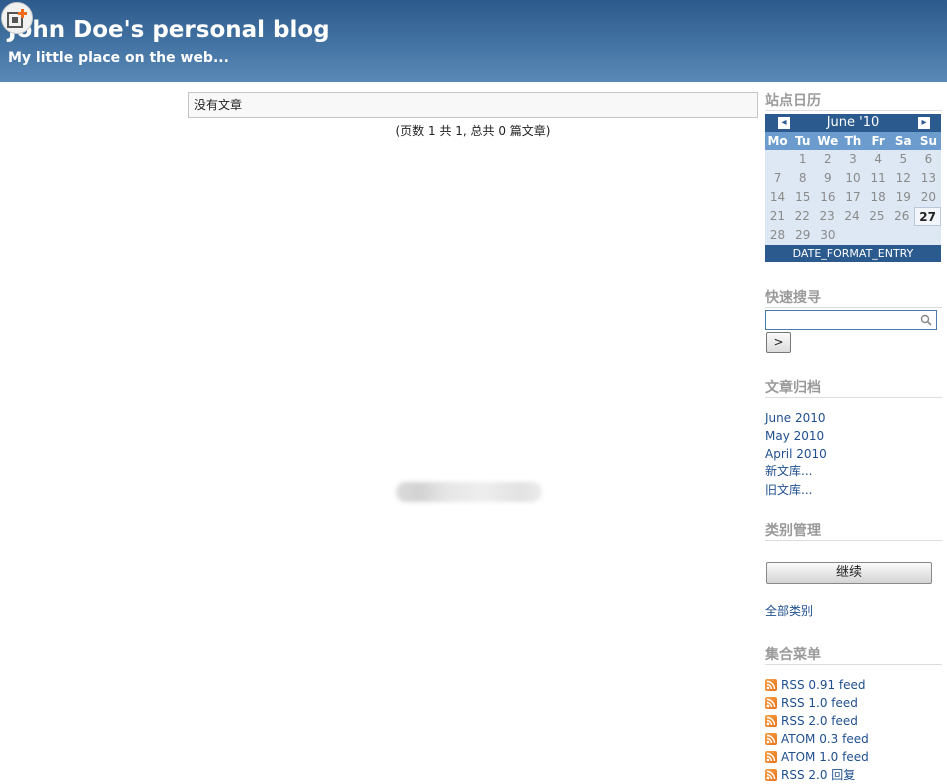 Image resolution: width=947 pixels, height=784 pixels. What do you see at coordinates (777, 178) in the screenshot?
I see `calendar-day: 7` at bounding box center [777, 178].